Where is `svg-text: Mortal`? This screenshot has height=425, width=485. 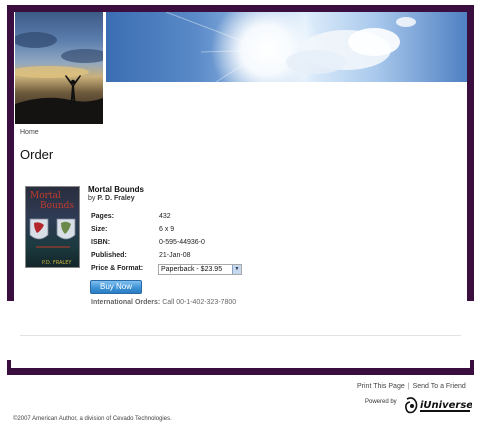 svg-text: Mortal is located at coordinates (45, 196).